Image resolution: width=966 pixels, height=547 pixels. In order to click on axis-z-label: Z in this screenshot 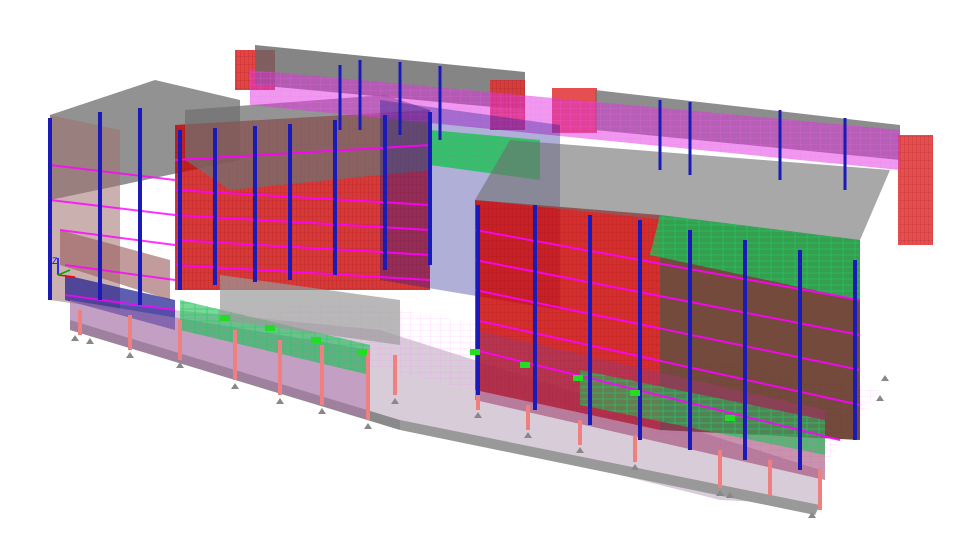, I will do `click(55, 261)`.